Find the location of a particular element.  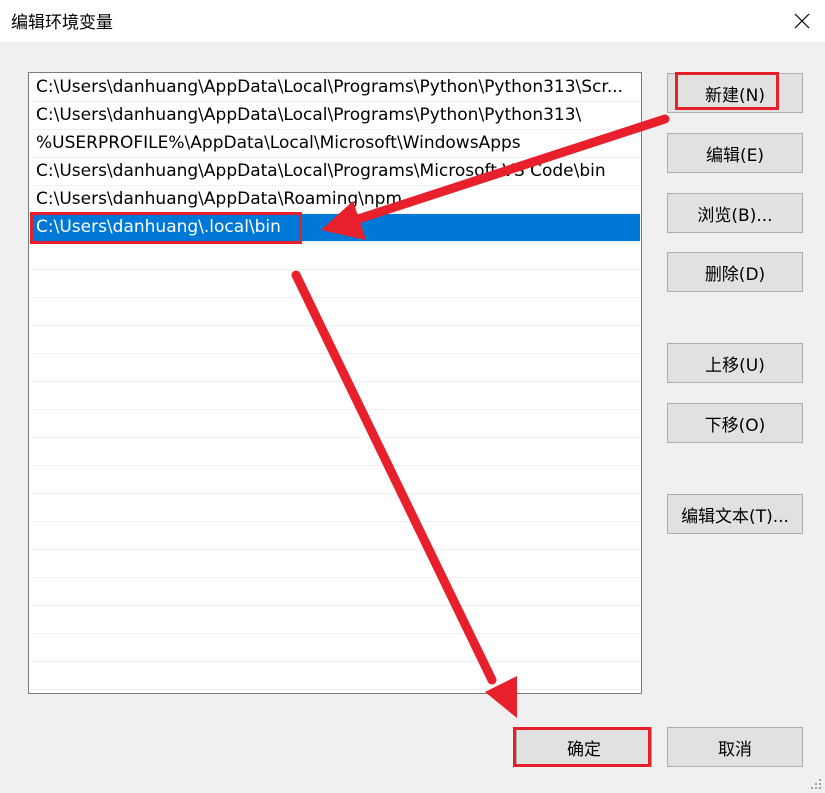

close-button is located at coordinates (802, 21).